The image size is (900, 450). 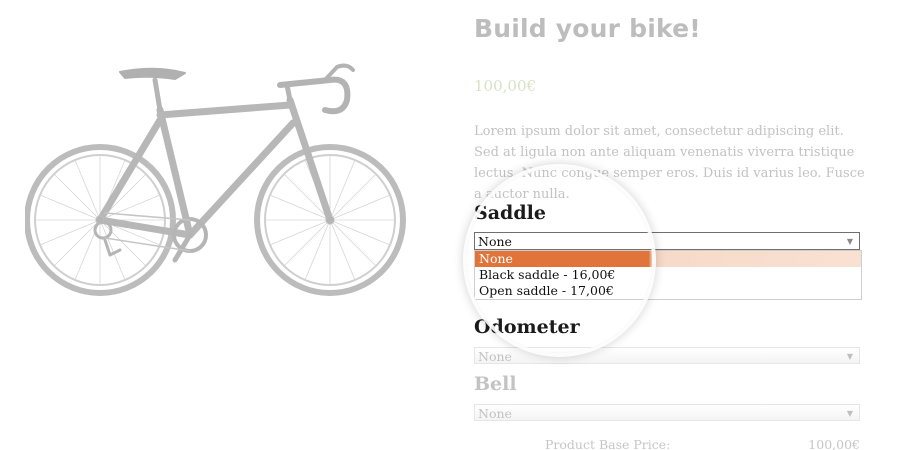 I want to click on saddle-select: None ▼, so click(x=667, y=241).